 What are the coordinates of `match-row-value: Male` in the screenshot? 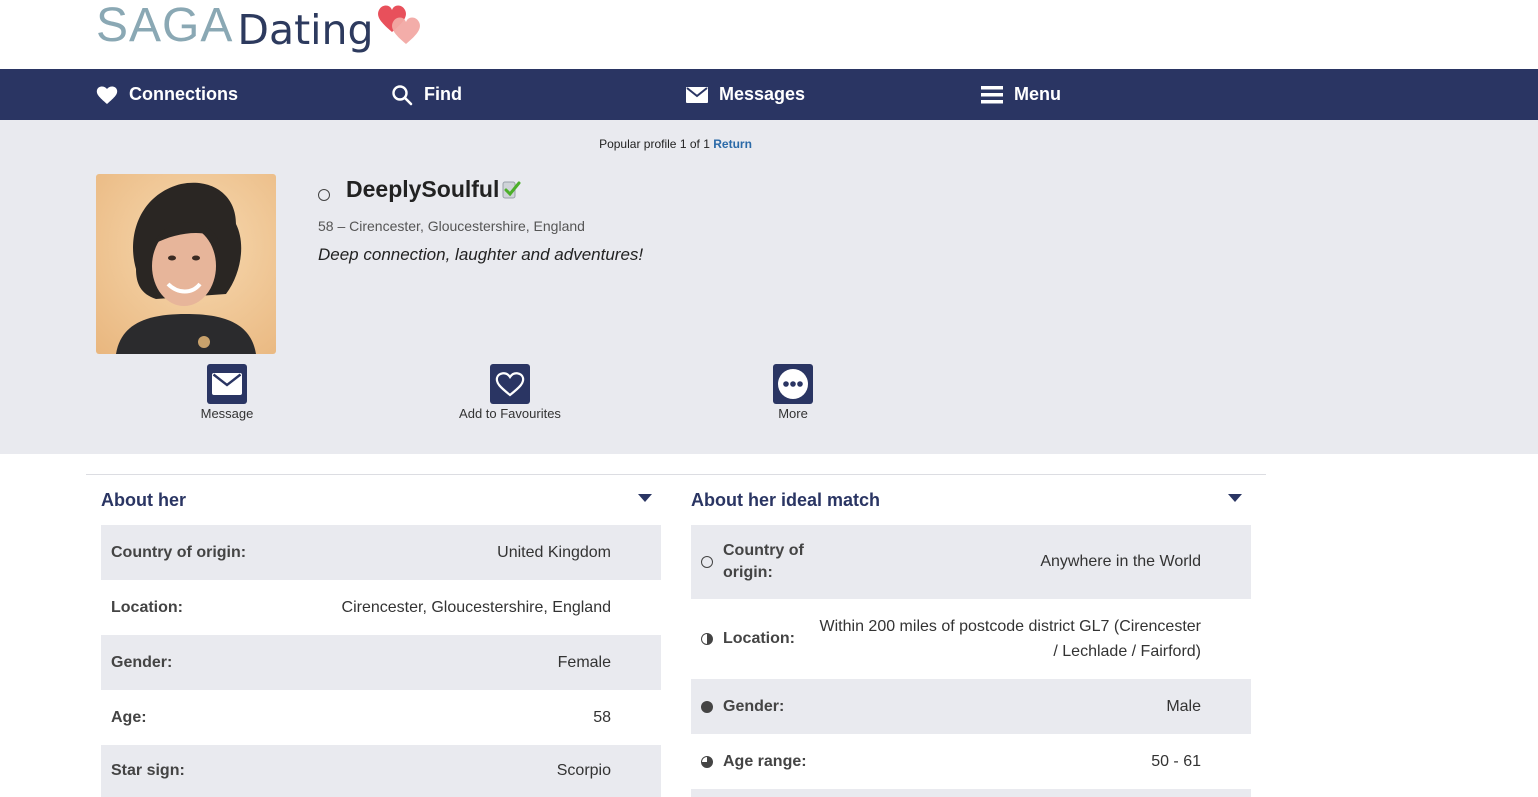 It's located at (1183, 706).